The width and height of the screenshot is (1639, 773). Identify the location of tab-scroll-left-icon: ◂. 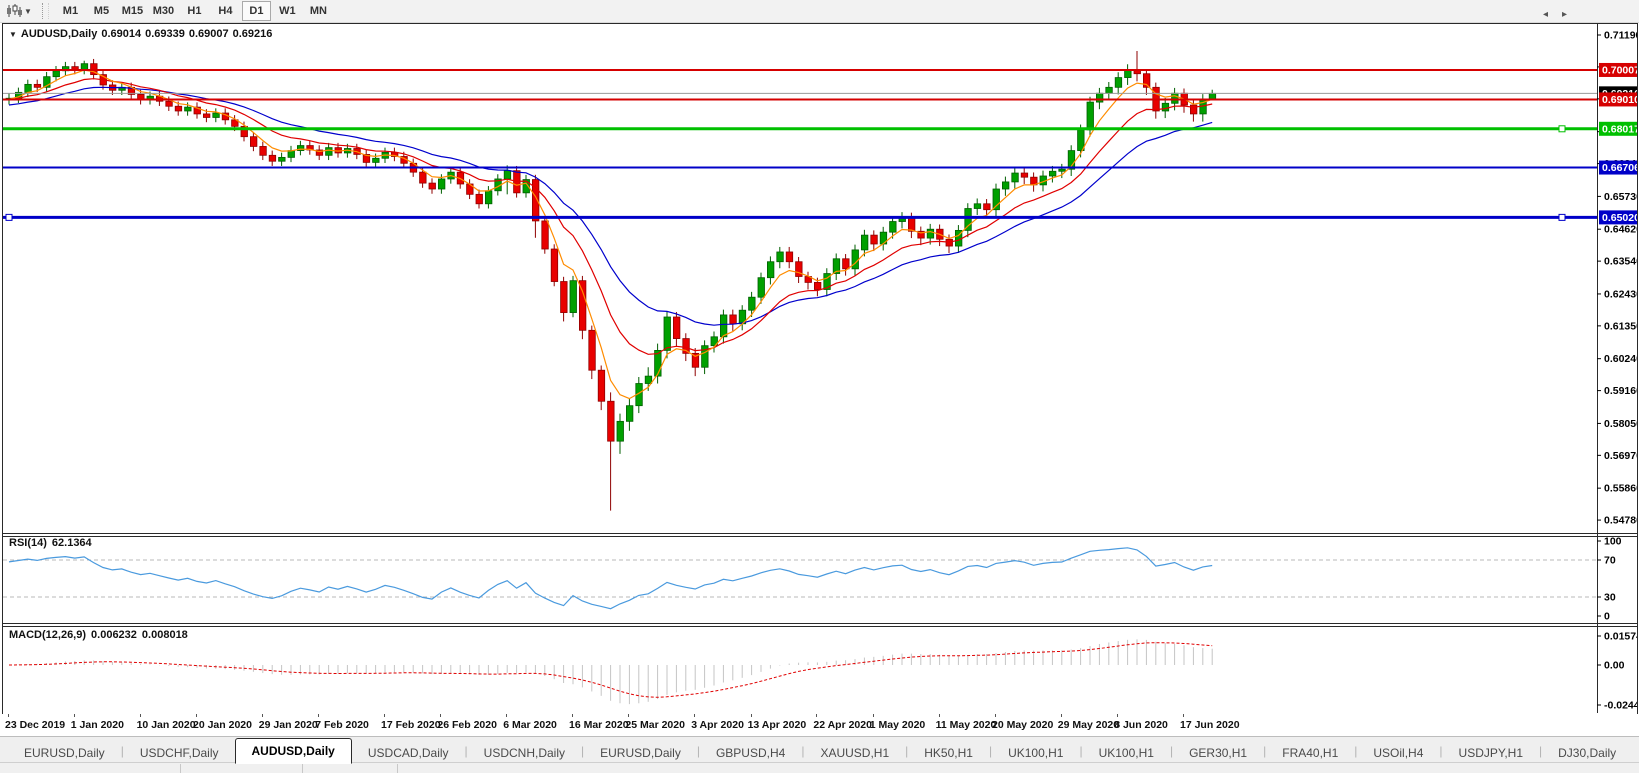
(1552, 14).